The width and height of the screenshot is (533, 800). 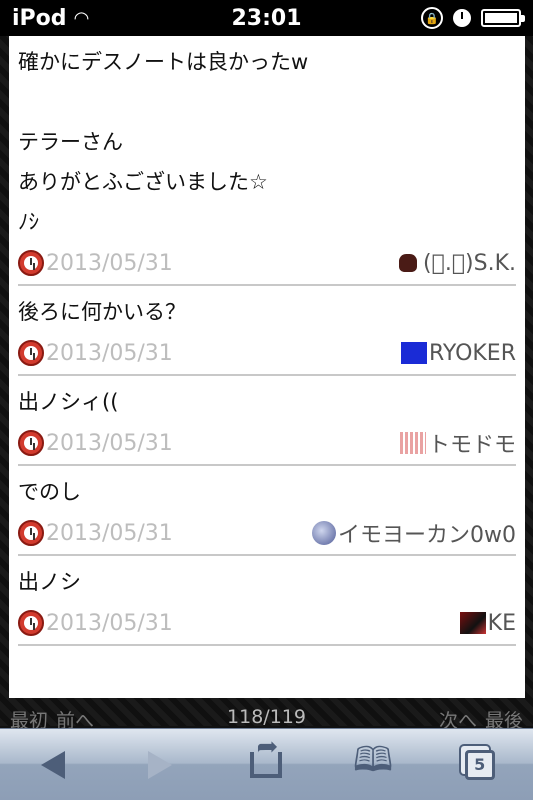 I want to click on share-button, so click(x=266, y=761).